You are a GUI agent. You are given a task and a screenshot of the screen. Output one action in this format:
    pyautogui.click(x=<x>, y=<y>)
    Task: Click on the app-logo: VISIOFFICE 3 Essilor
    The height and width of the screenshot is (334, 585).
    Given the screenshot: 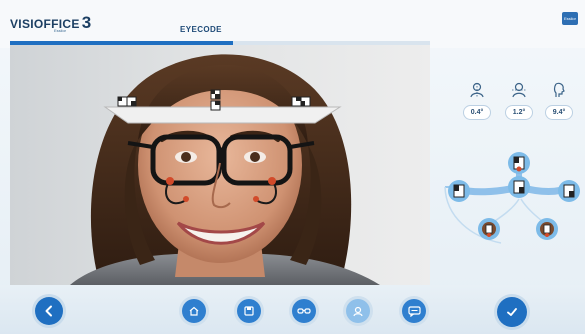 What is the action you would take?
    pyautogui.click(x=50, y=23)
    